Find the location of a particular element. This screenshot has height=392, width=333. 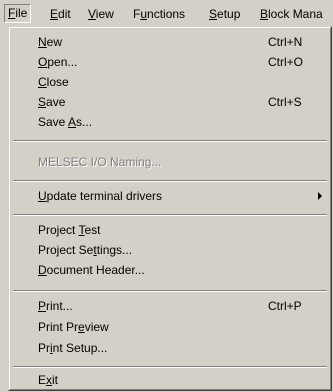

menu-setup-rest: etup is located at coordinates (229, 14).